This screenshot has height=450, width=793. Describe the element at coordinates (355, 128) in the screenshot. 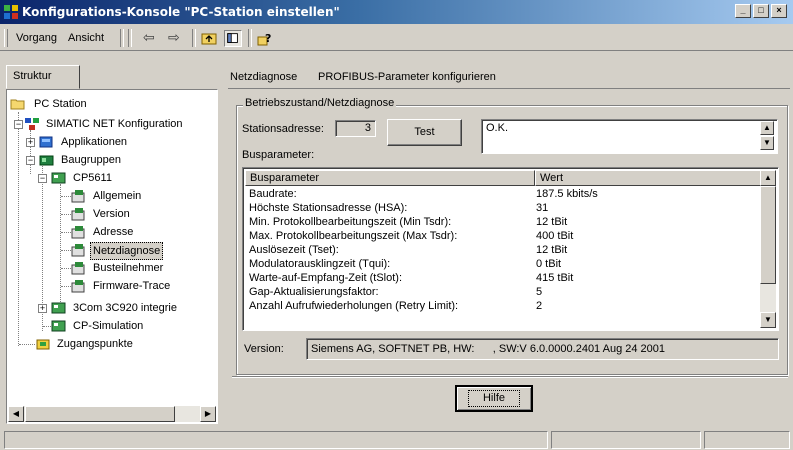

I see `station-address-field: 3` at that location.